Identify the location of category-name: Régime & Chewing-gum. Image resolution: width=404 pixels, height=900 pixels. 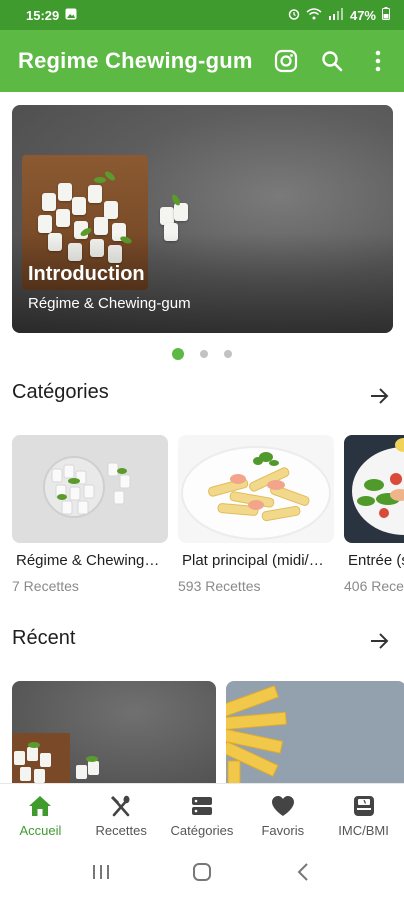
(90, 560).